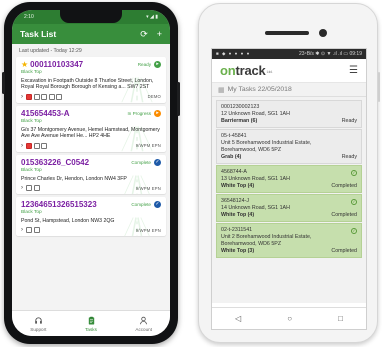 This screenshot has width=382, height=347. What do you see at coordinates (266, 143) in the screenshot?
I see `task-address-line: Unit 5 Borehamwood Industrial Estate,` at bounding box center [266, 143].